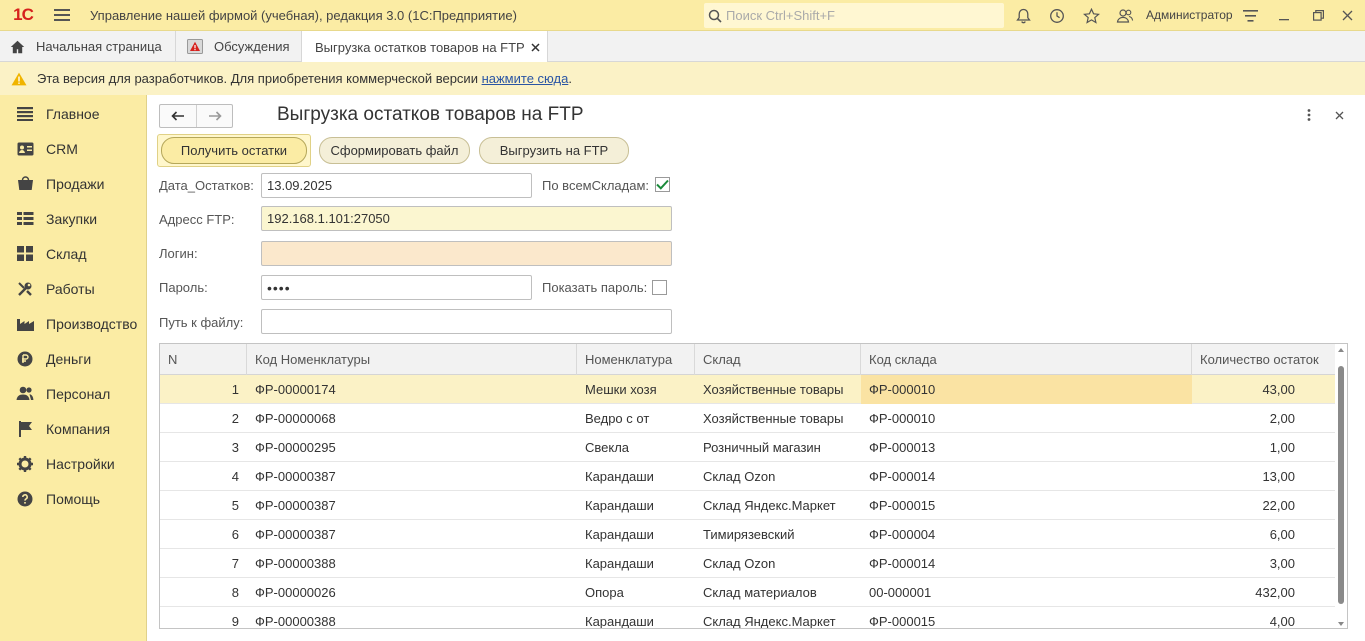 The image size is (1365, 641). What do you see at coordinates (466, 218) in the screenshot?
I see `ftp-address-field: 192.168.1.101:27050` at bounding box center [466, 218].